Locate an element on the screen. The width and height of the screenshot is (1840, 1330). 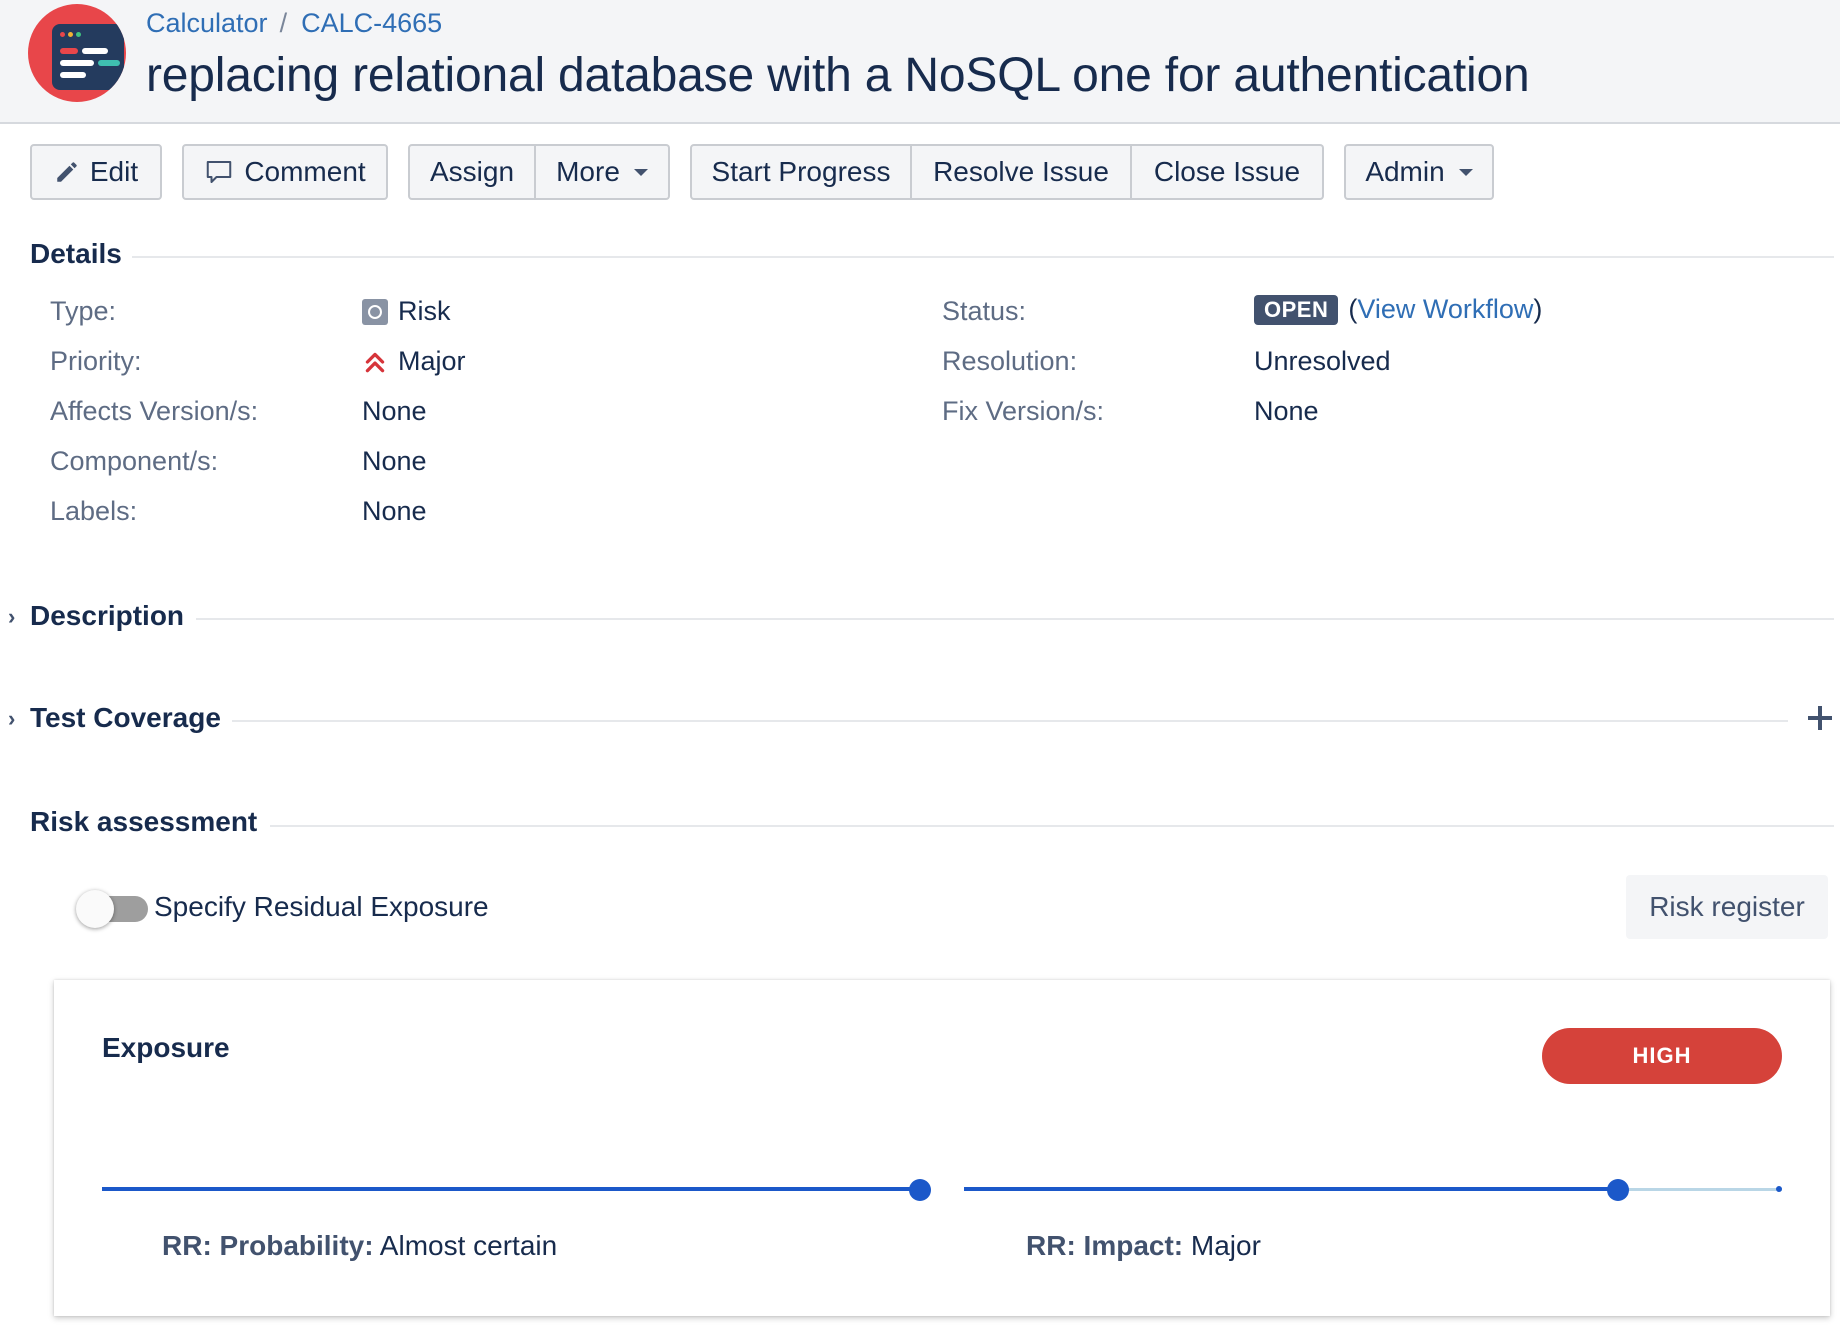
risk-assessment-divider is located at coordinates (1052, 826).